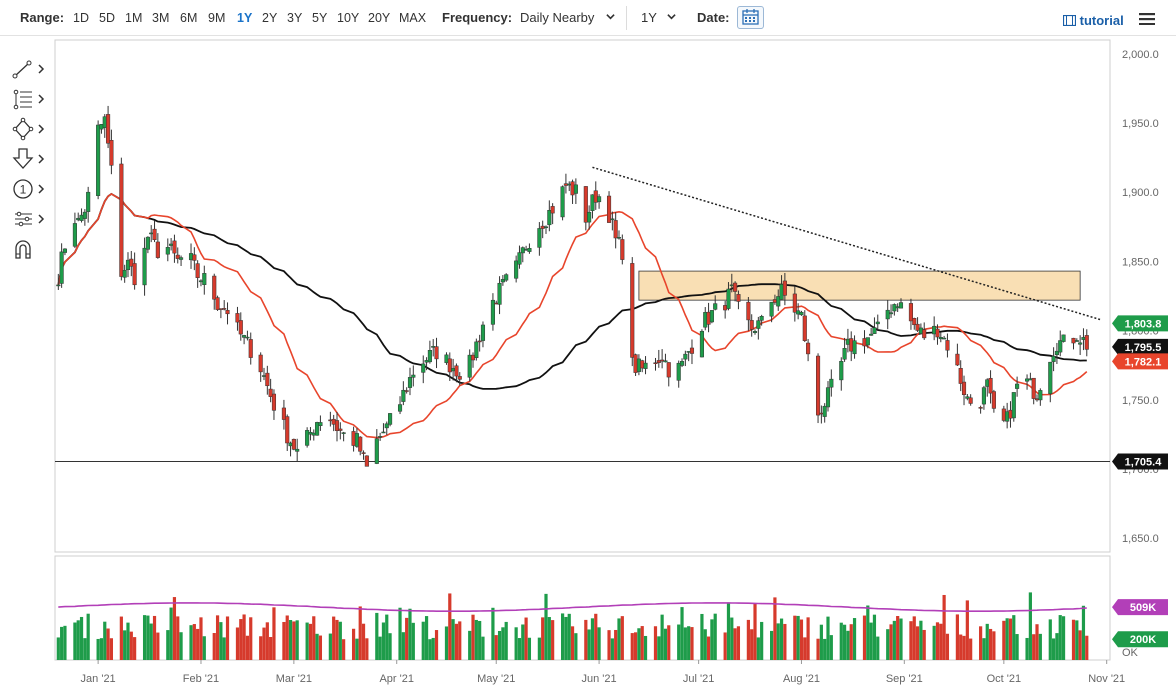  What do you see at coordinates (1140, 193) in the screenshot?
I see `price-tick-label: 1,900.0` at bounding box center [1140, 193].